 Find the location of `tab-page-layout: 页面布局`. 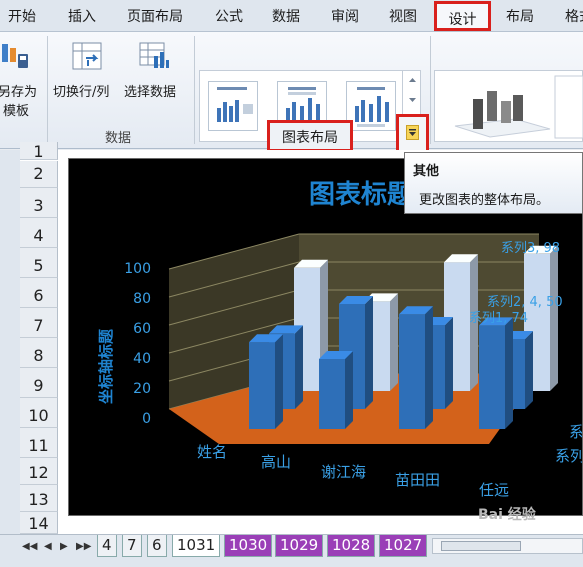

tab-page-layout: 页面布局 is located at coordinates (155, 16).